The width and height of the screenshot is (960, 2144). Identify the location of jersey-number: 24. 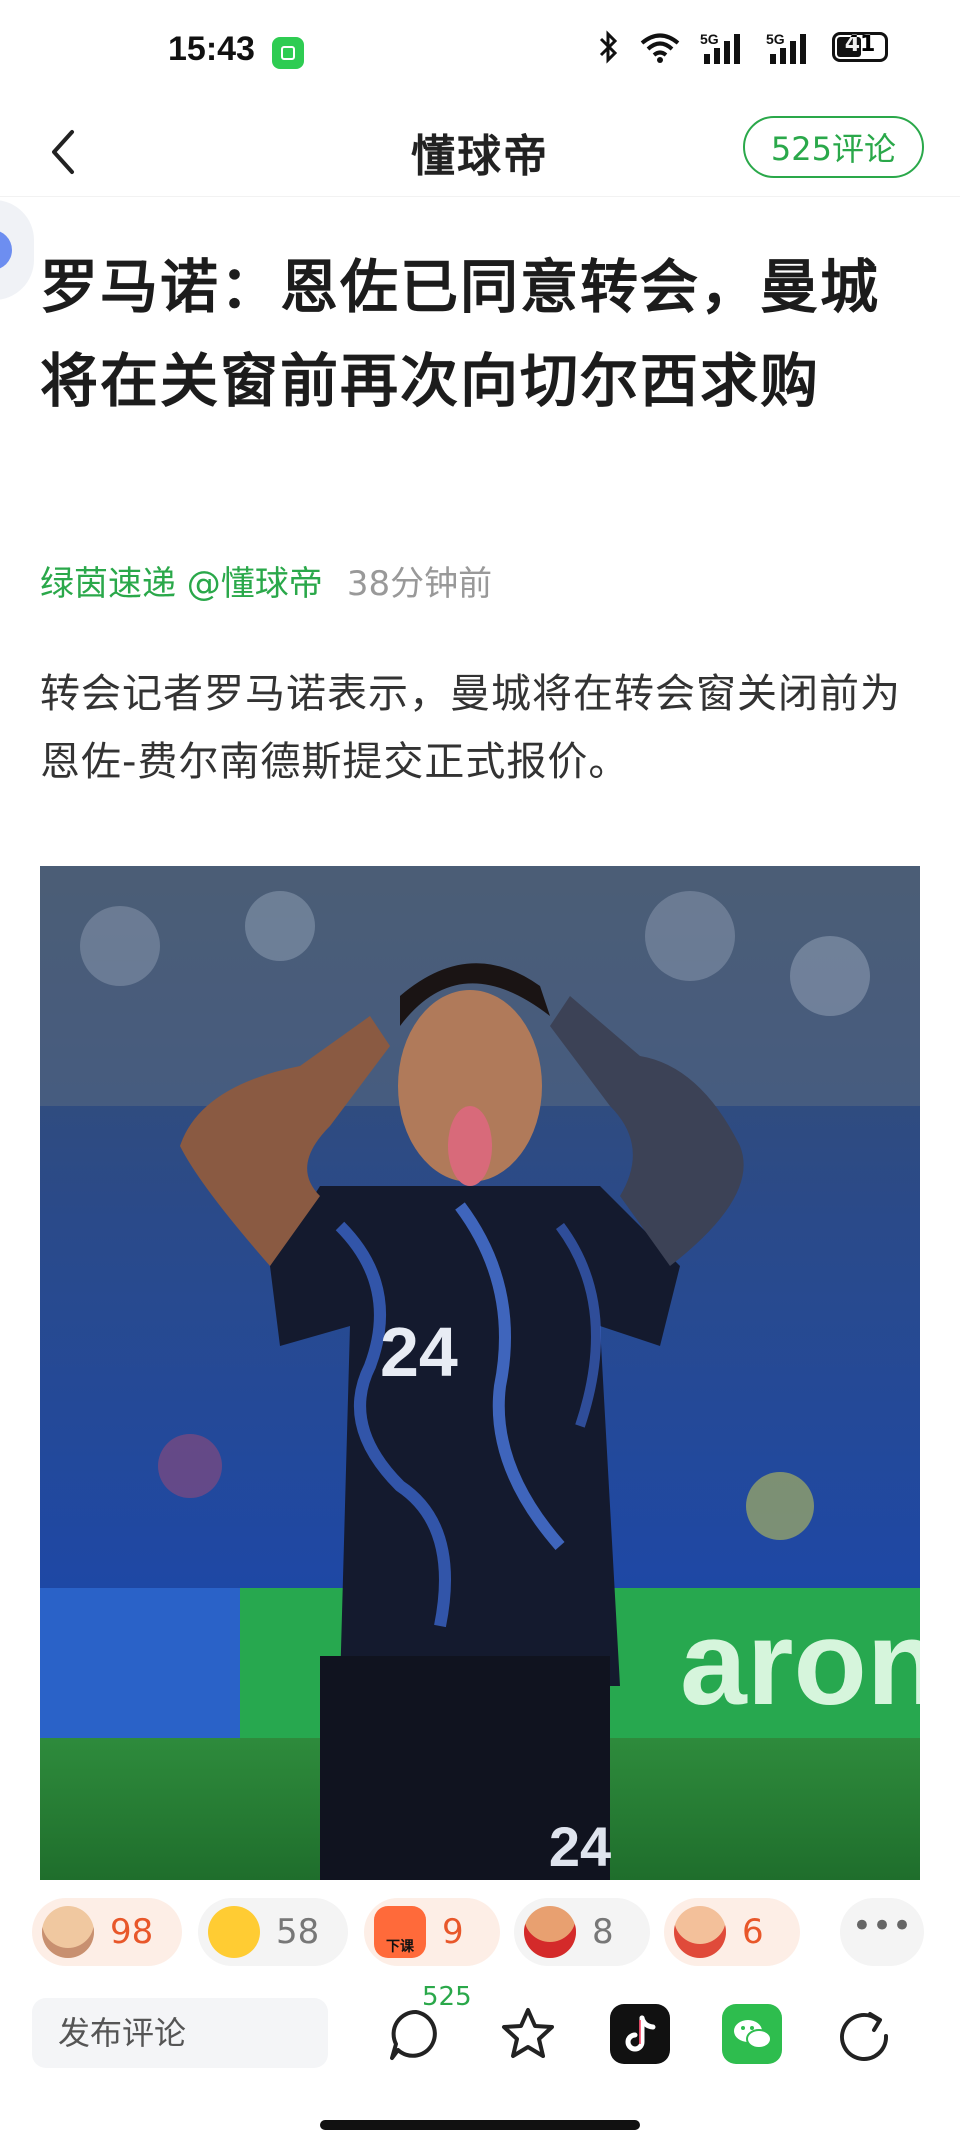
(419, 1352).